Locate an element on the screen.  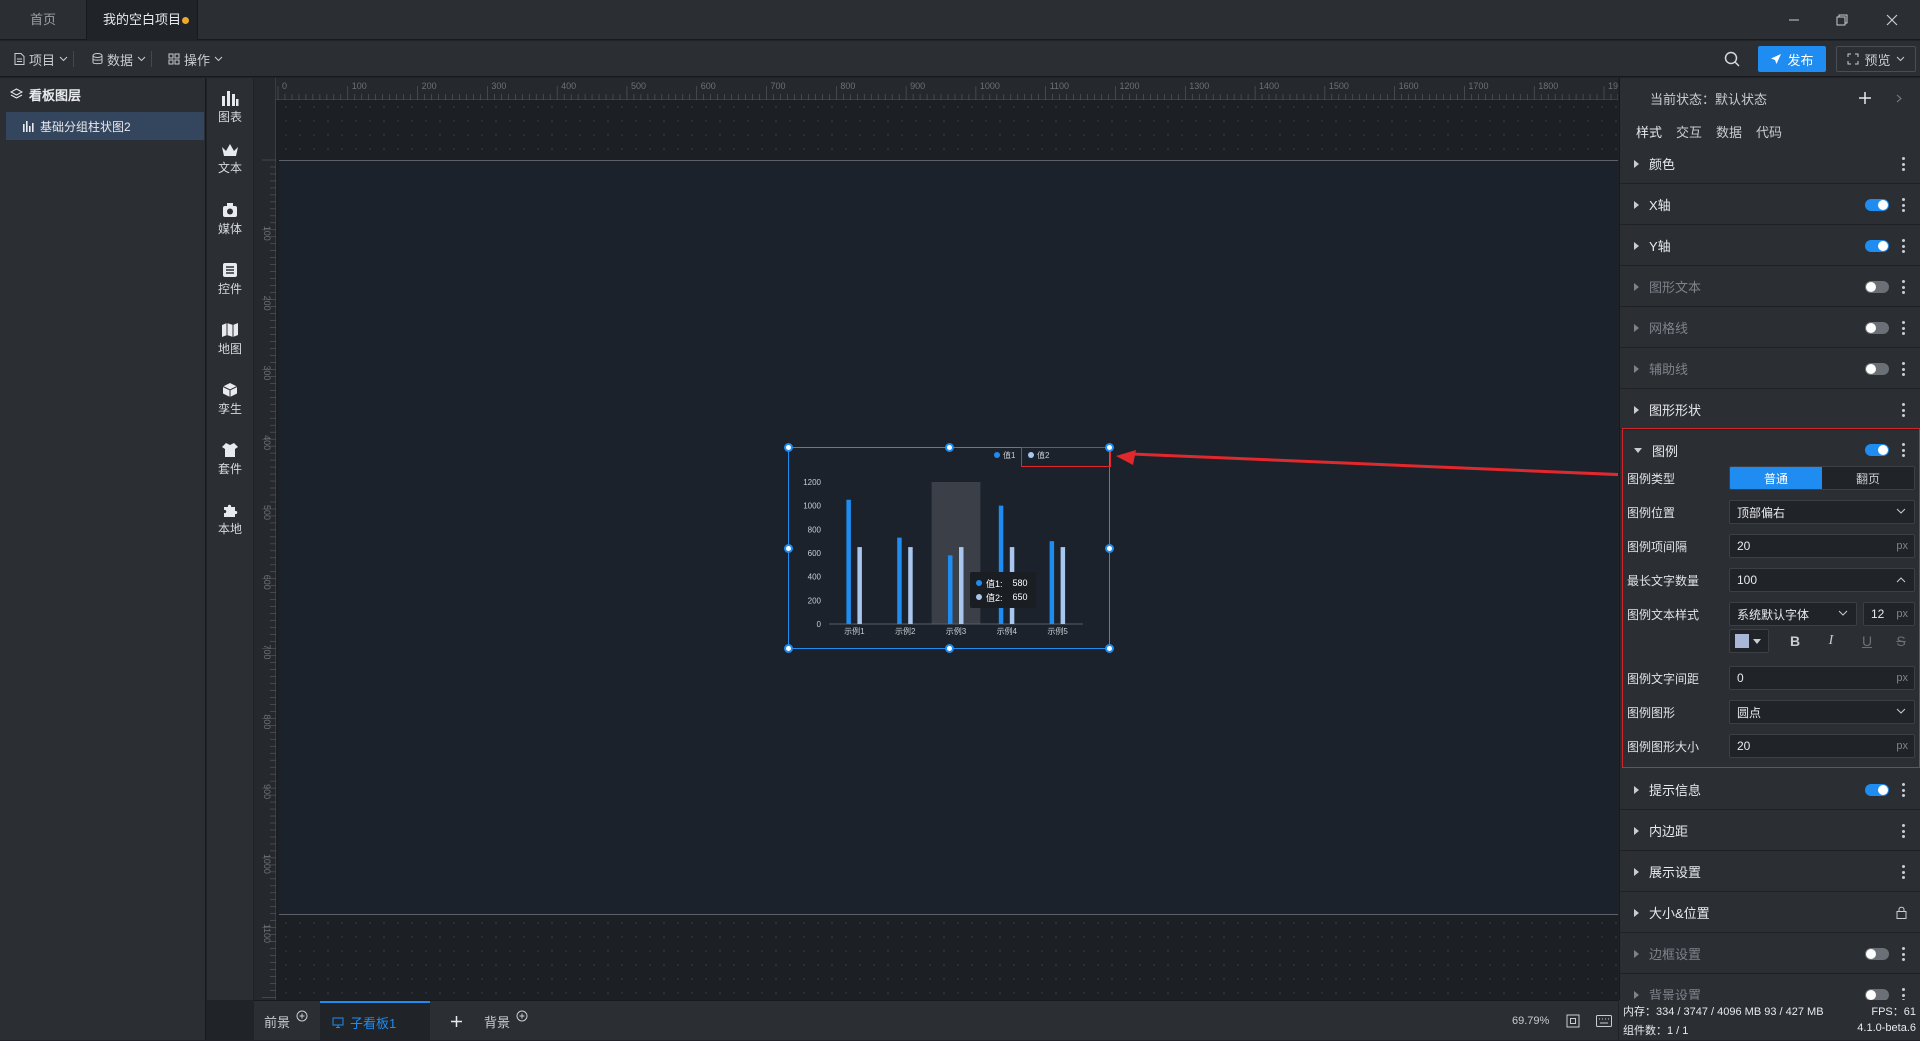
text-color-picker is located at coordinates (1749, 641).